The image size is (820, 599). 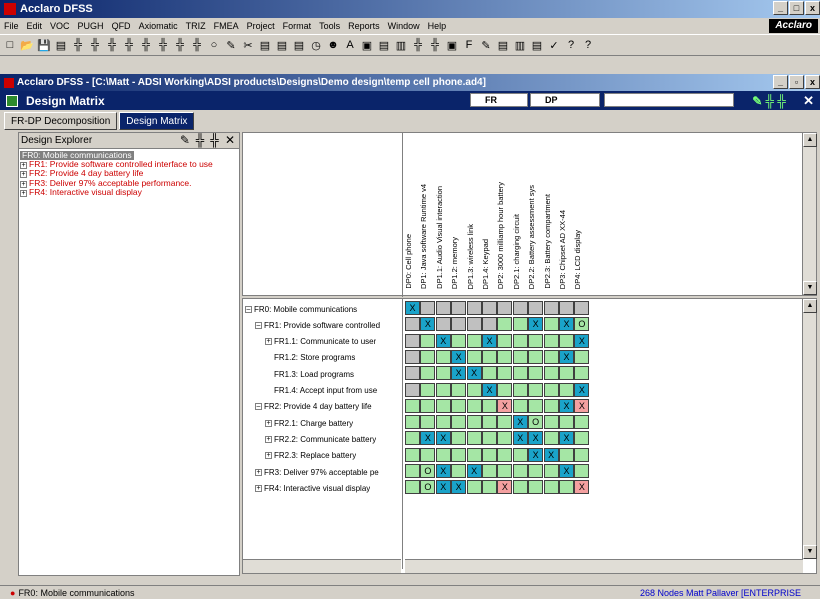 I want to click on fr-row: FR1.4: Accept input from use, so click(x=321, y=391).